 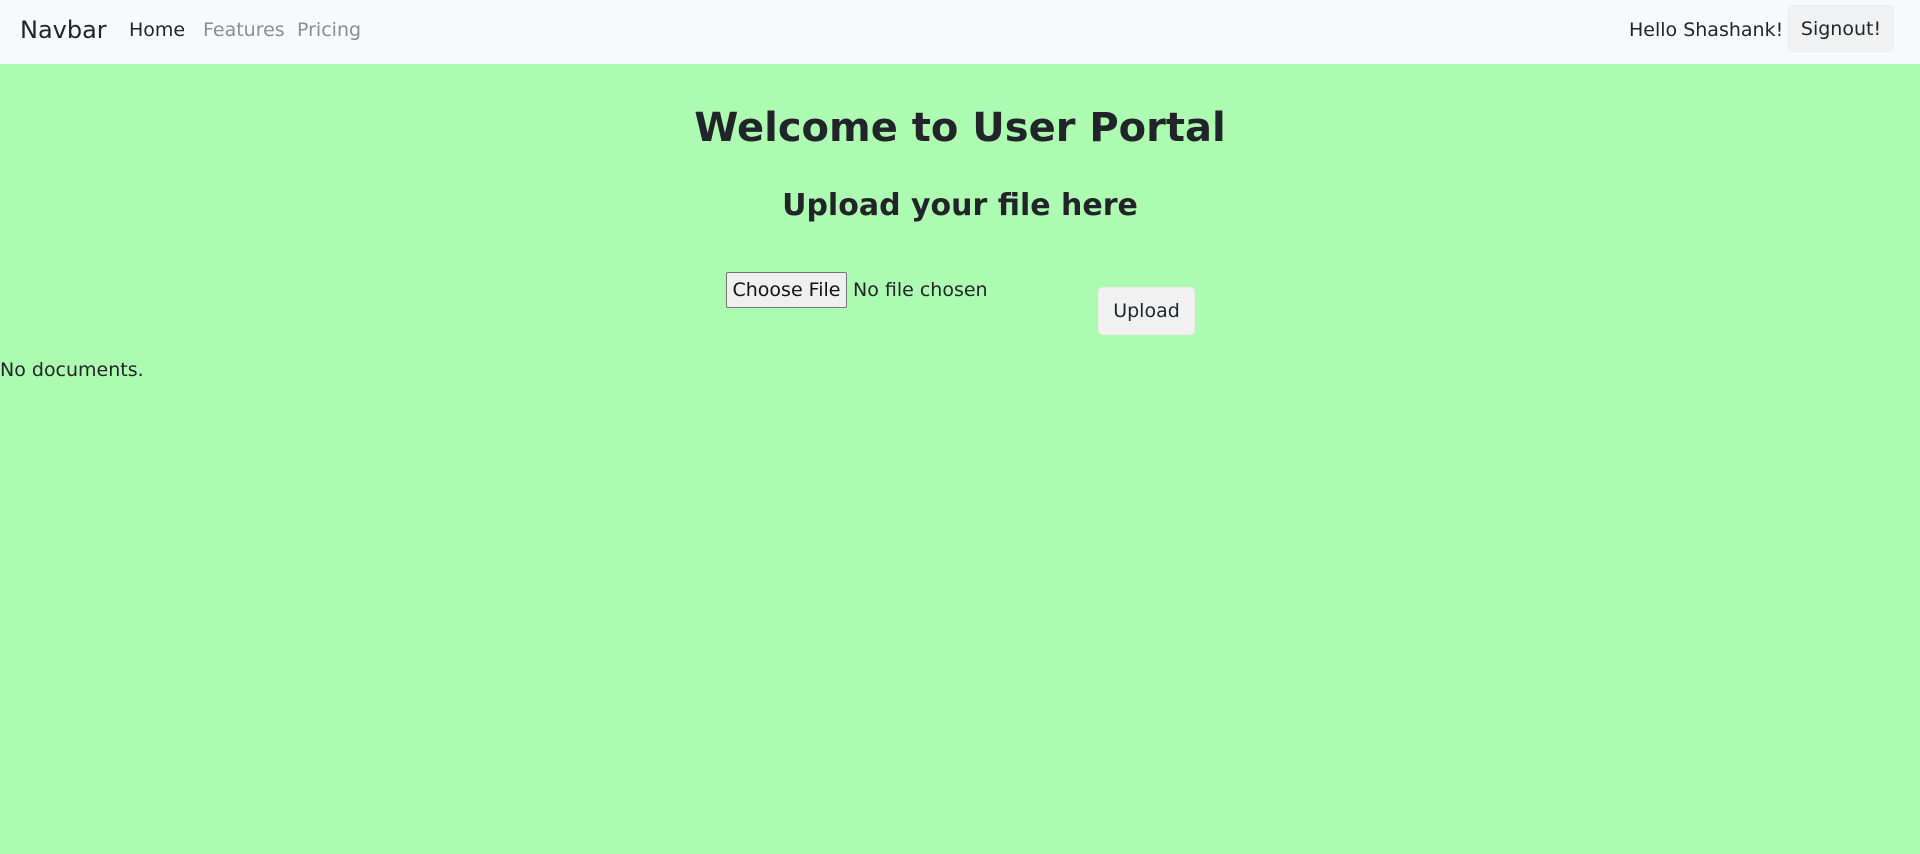 I want to click on page-title: Welcome to User Portal, so click(x=960, y=128).